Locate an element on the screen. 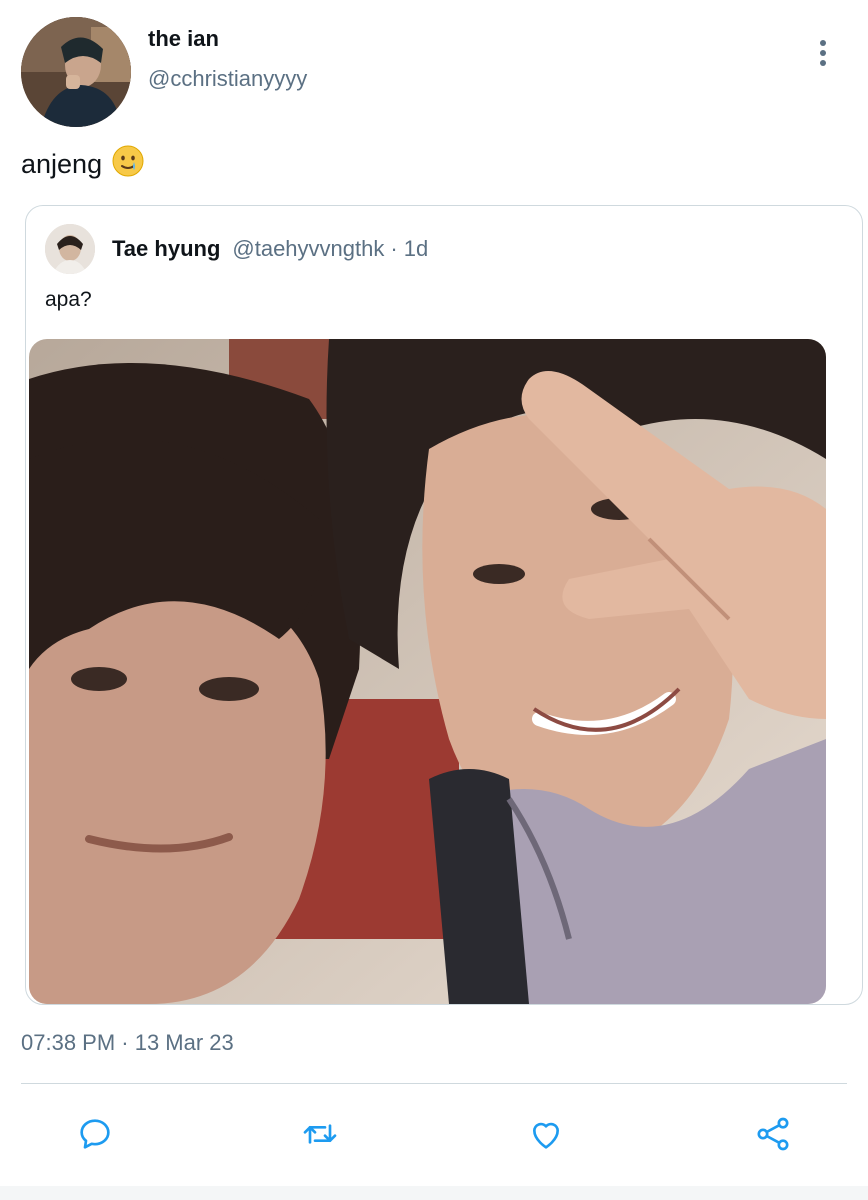 Image resolution: width=868 pixels, height=1200 pixels. reply-button is located at coordinates (95, 1134).